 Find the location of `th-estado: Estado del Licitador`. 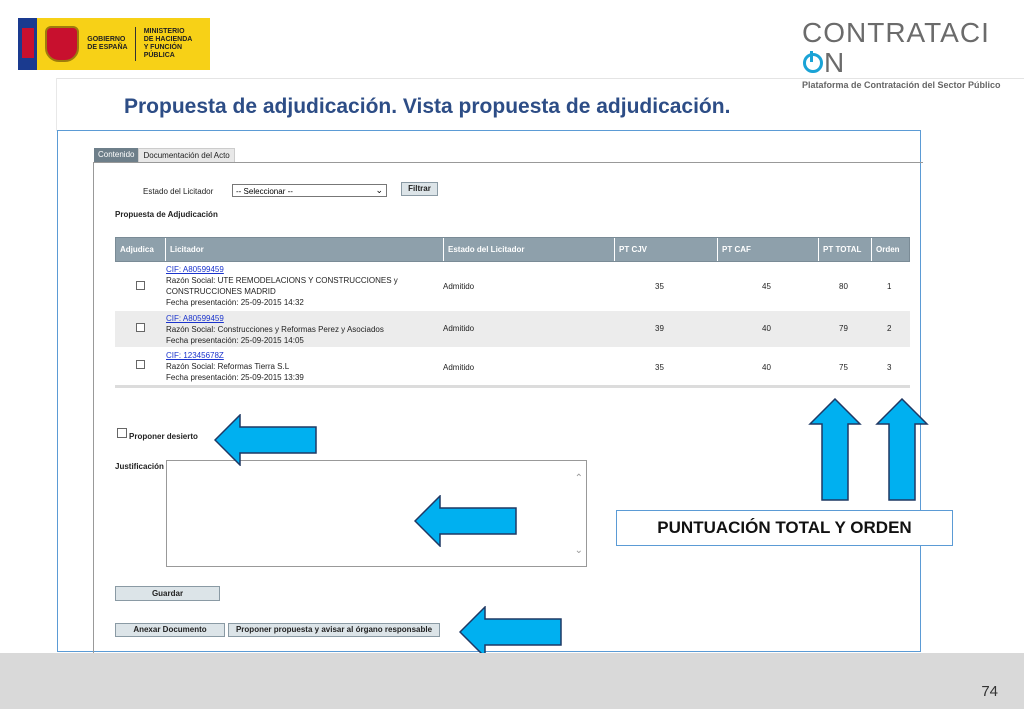

th-estado: Estado del Licitador is located at coordinates (528, 249).